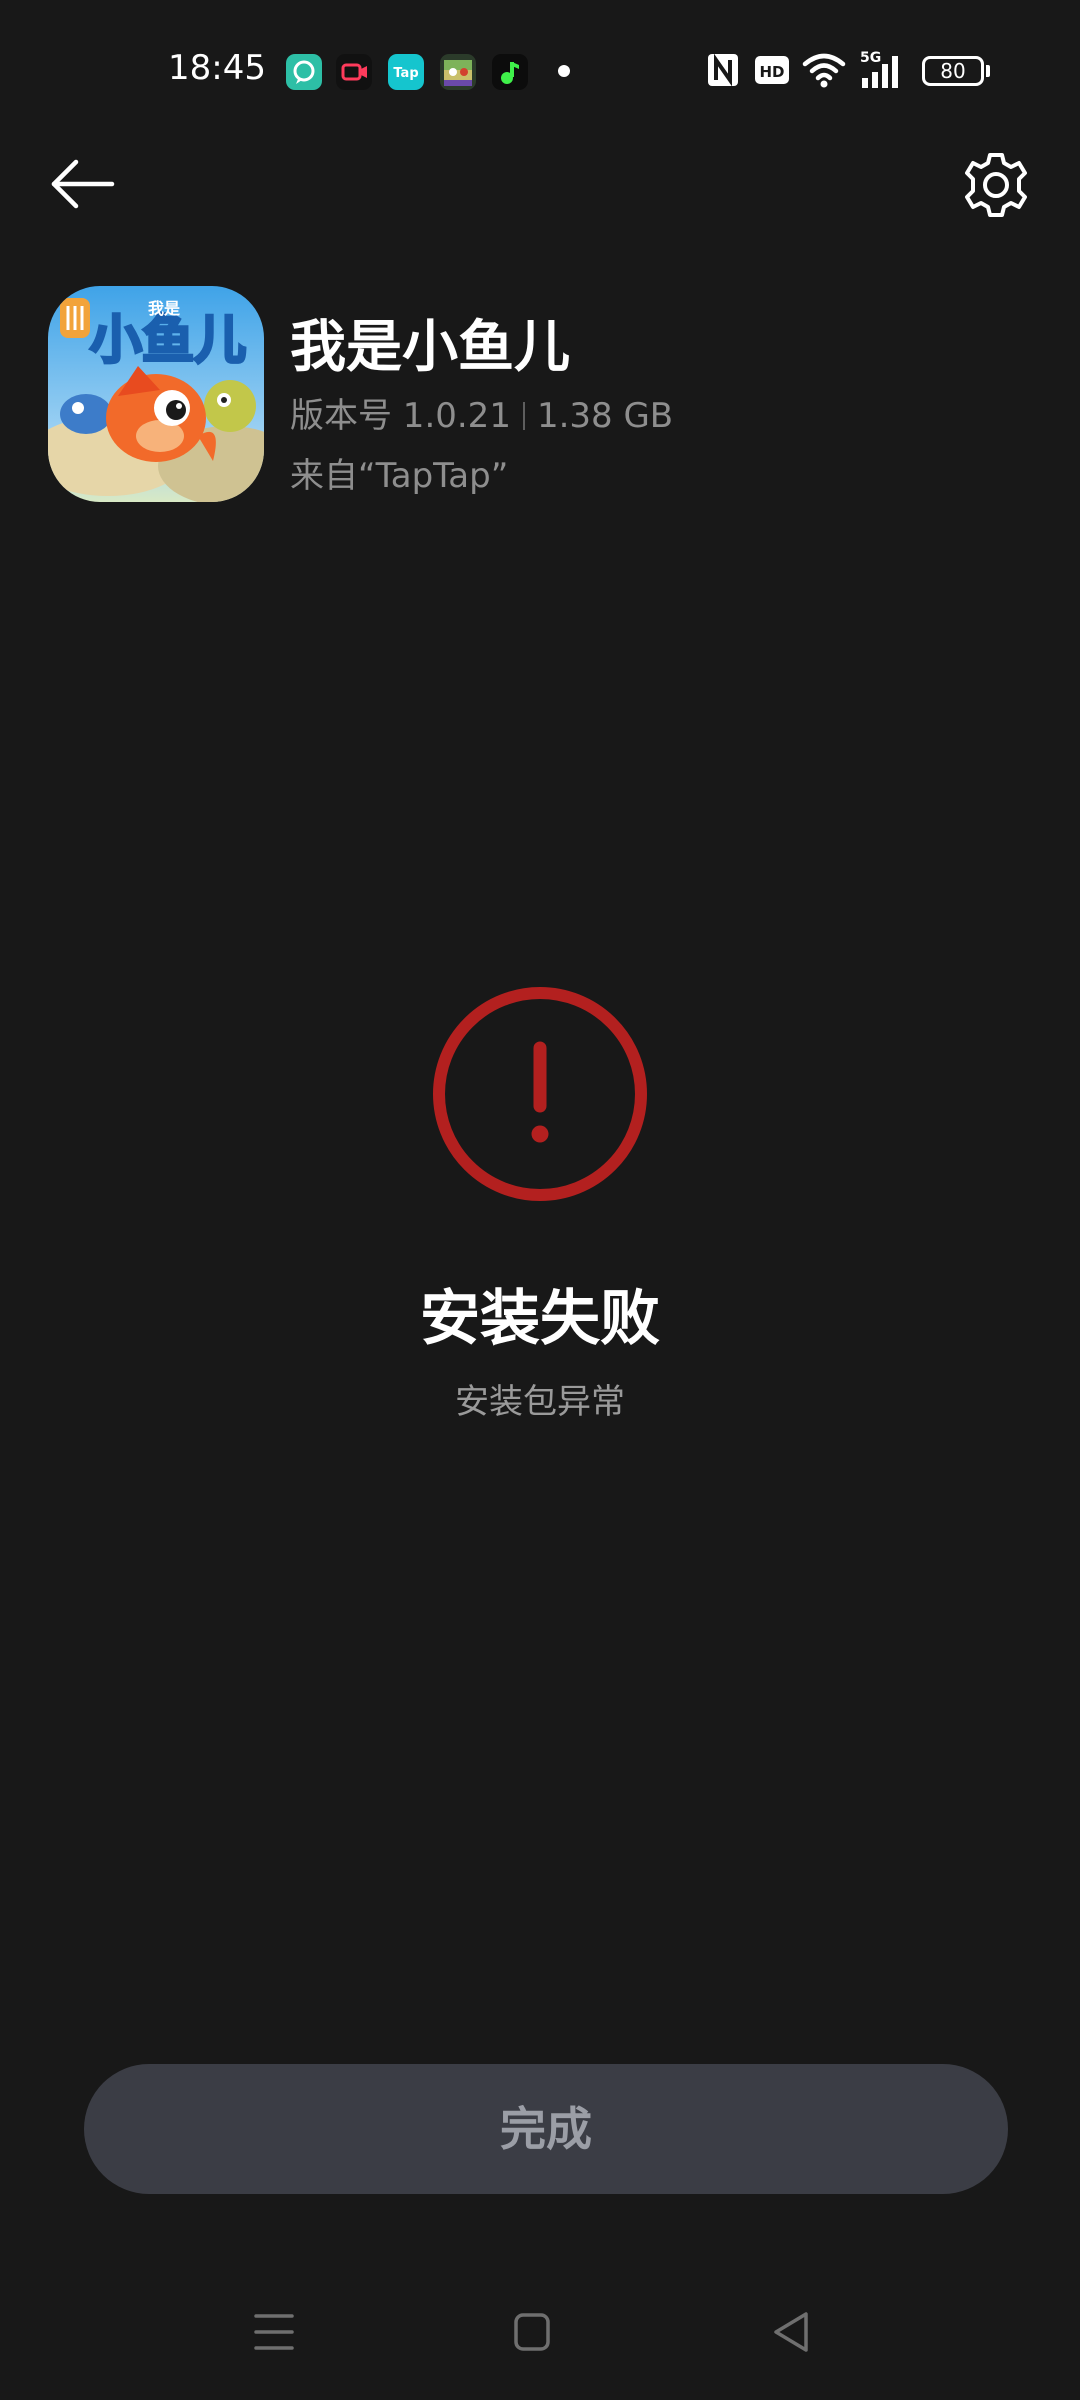 The width and height of the screenshot is (1080, 2400). Describe the element at coordinates (168, 341) in the screenshot. I see `app-icon-title: 小鱼儿` at that location.